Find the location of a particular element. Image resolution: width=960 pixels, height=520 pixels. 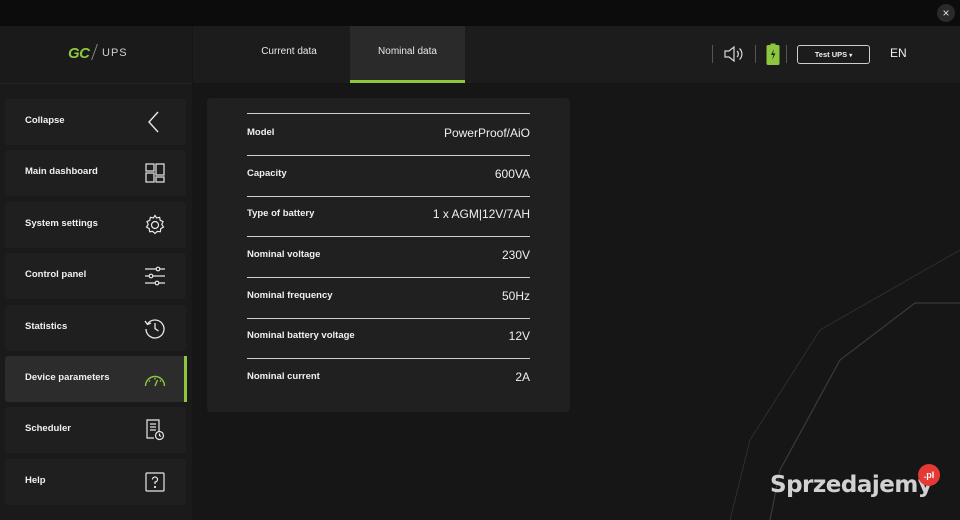

sidebar-item-label: Statistics is located at coordinates (46, 326).